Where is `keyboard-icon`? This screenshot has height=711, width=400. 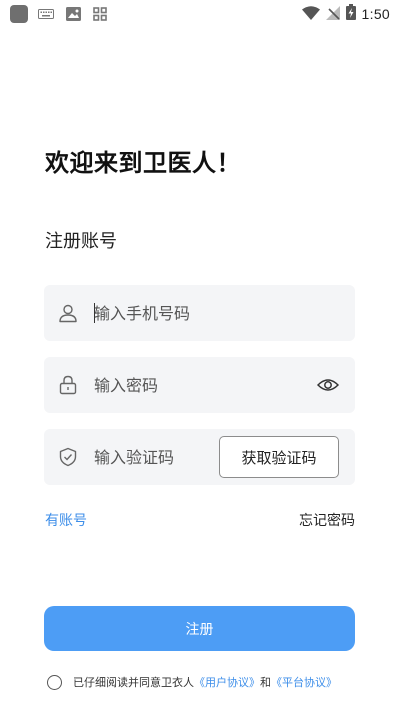
keyboard-icon is located at coordinates (46, 14).